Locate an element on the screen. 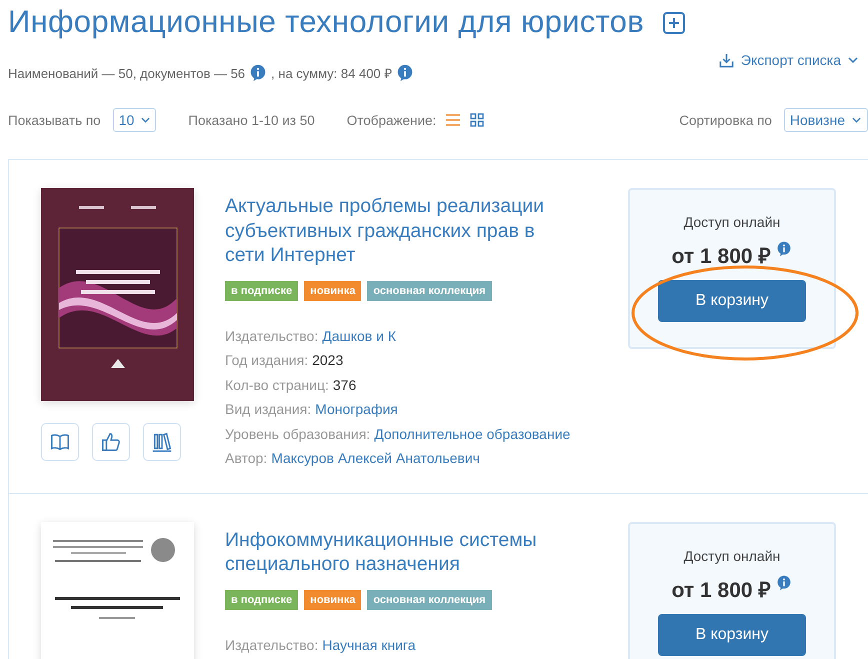 Image resolution: width=868 pixels, height=659 pixels. shelf-button is located at coordinates (162, 442).